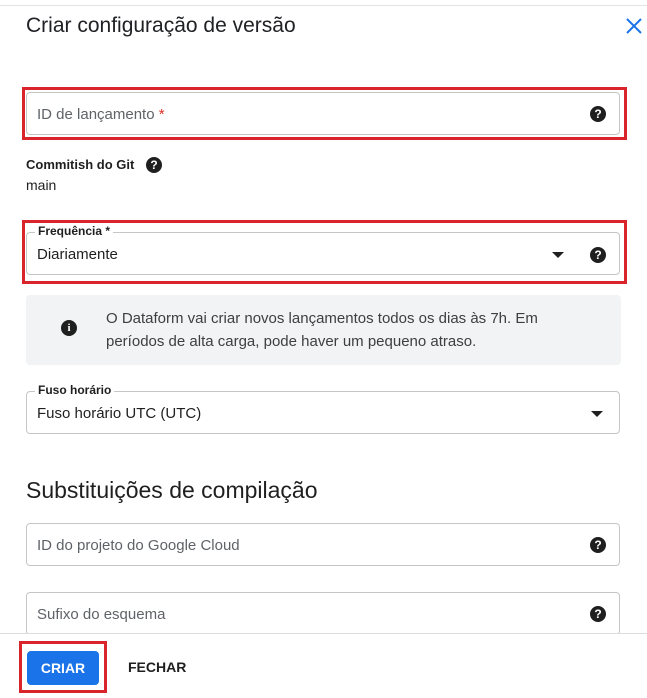  I want to click on schema-suffix-placeholder: Sufixo do esquema, so click(101, 614).